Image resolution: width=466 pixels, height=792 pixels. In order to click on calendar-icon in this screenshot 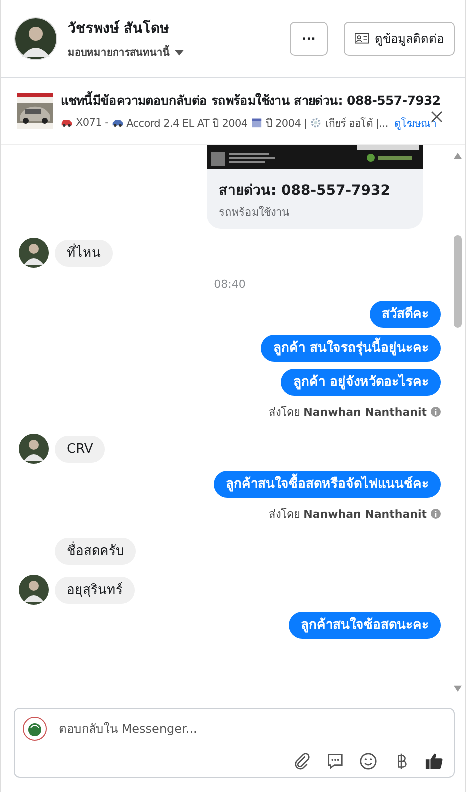, I will do `click(256, 123)`.